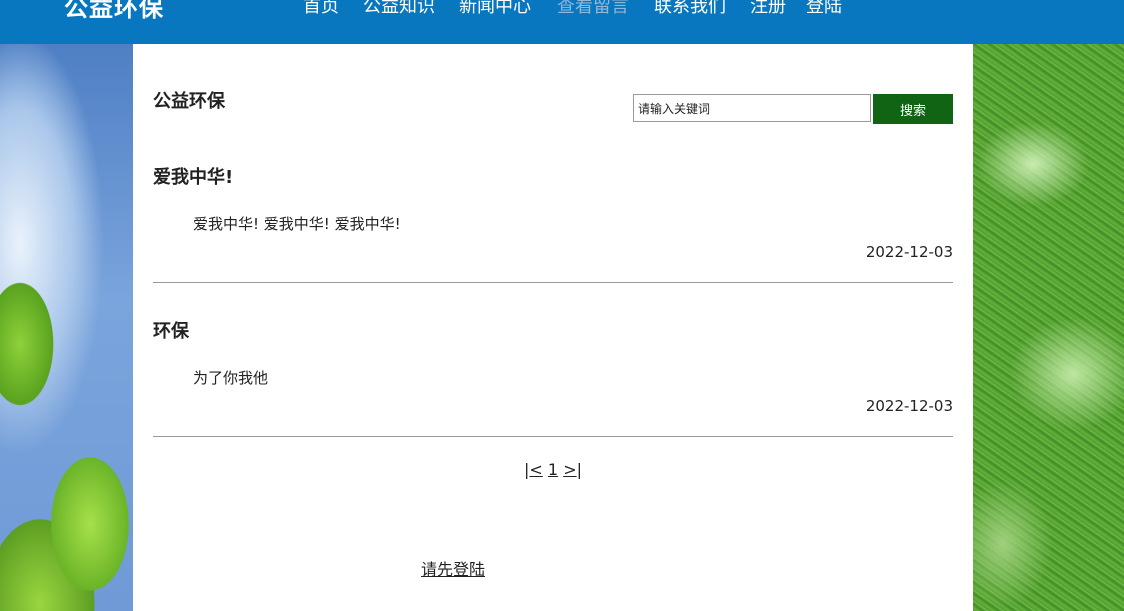  Describe the element at coordinates (495, 11) in the screenshot. I see `nav-item-news: 新闻中心` at that location.